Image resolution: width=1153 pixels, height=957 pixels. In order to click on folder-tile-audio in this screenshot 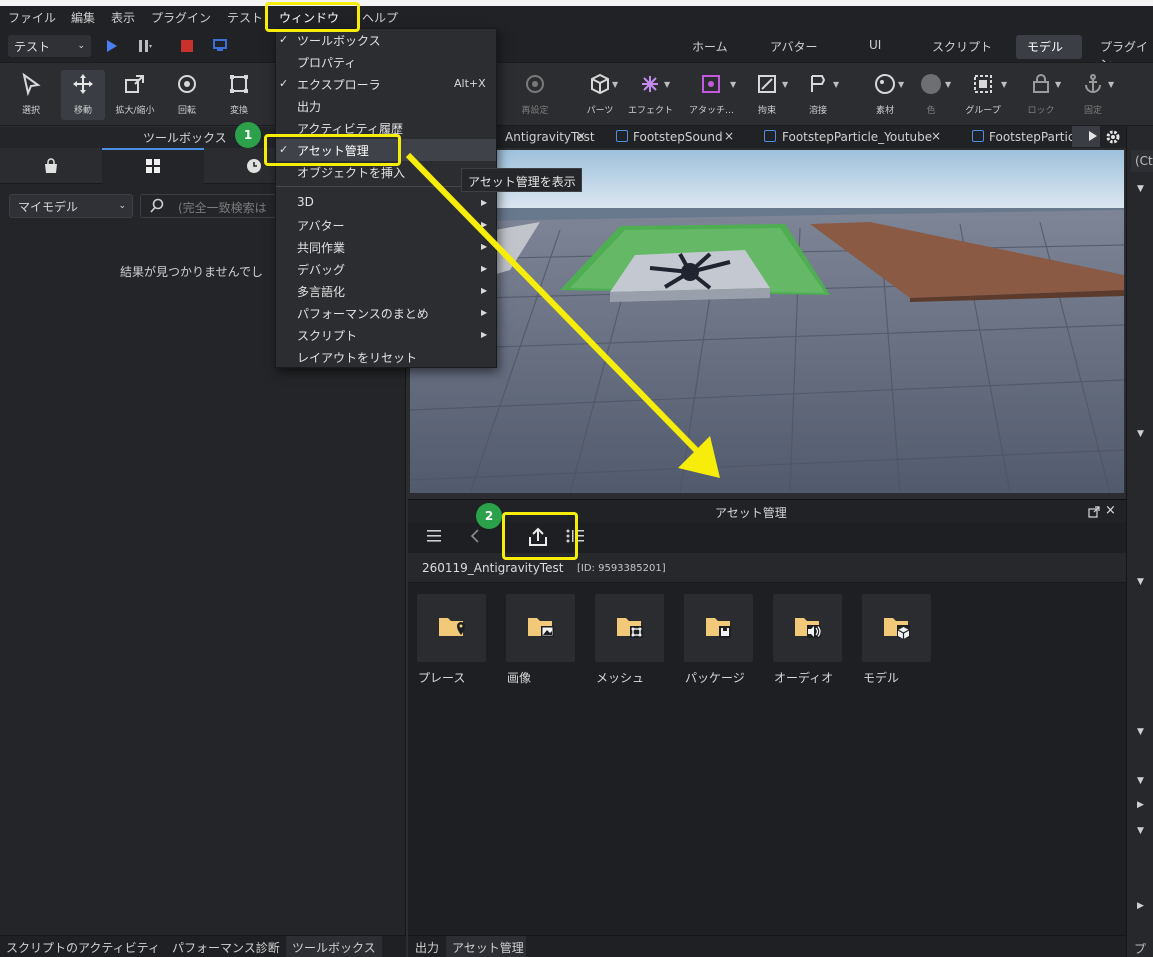, I will do `click(807, 628)`.